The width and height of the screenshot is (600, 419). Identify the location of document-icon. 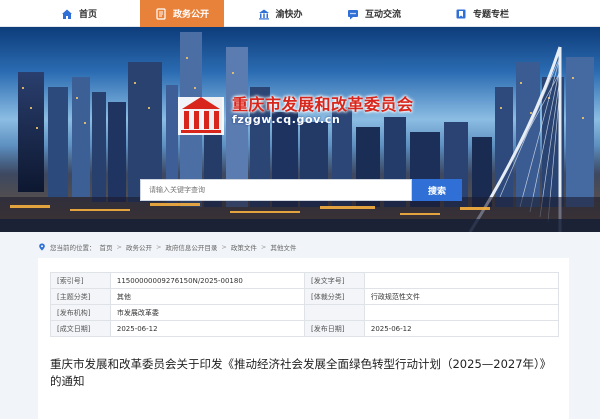
(161, 13).